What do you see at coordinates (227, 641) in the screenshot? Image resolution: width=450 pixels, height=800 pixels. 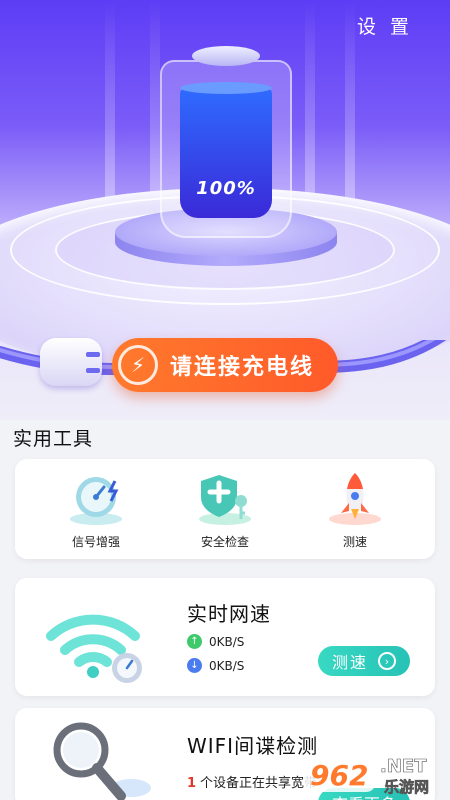 I see `upload-speed-value: 0KB/S` at bounding box center [227, 641].